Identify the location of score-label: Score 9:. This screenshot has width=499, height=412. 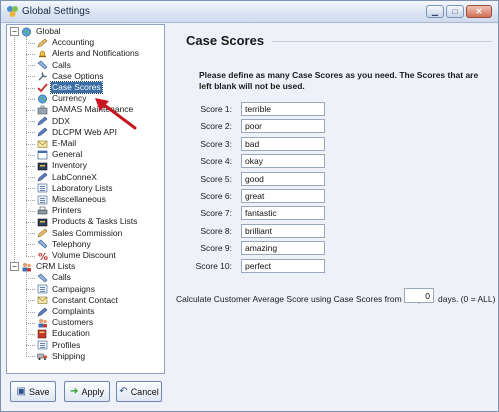
(216, 248).